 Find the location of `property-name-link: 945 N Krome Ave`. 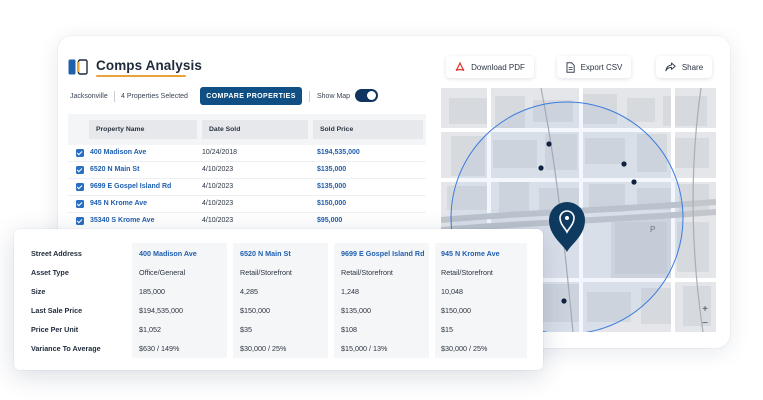

property-name-link: 945 N Krome Ave is located at coordinates (118, 203).